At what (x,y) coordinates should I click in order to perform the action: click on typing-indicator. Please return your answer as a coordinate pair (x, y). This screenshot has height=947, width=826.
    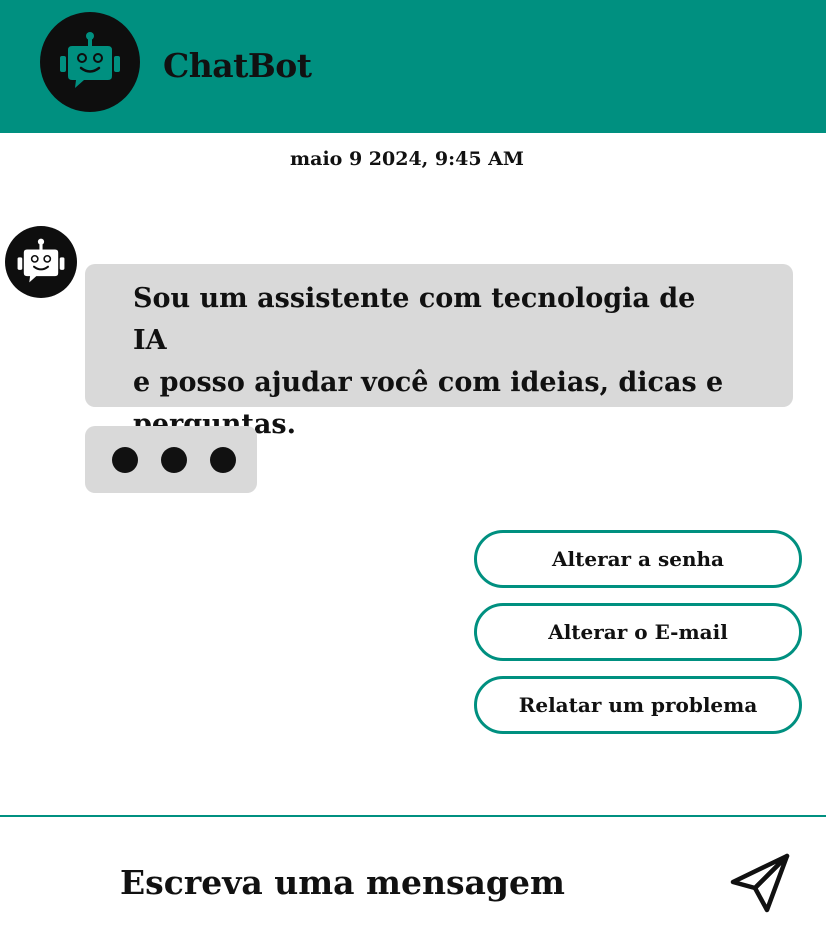
    Looking at the image, I should click on (171, 459).